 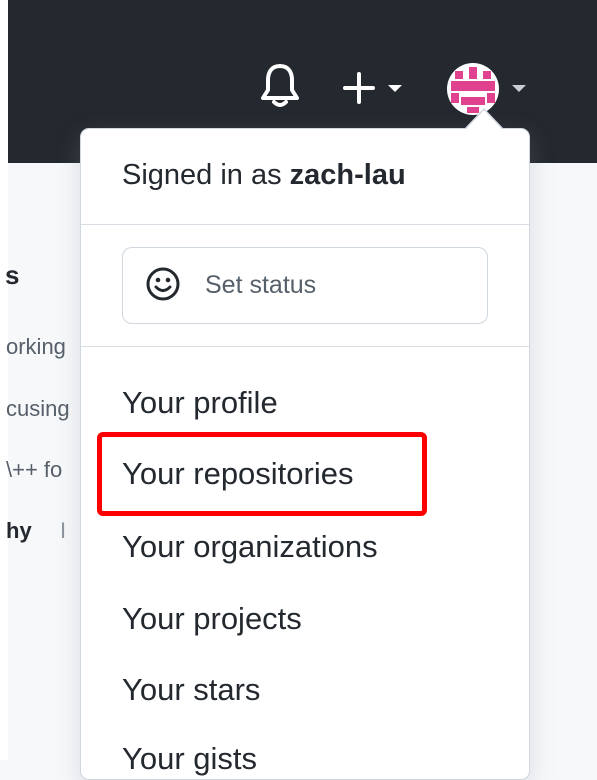 What do you see at coordinates (484, 119) in the screenshot?
I see `dropdown-arrow-fill` at bounding box center [484, 119].